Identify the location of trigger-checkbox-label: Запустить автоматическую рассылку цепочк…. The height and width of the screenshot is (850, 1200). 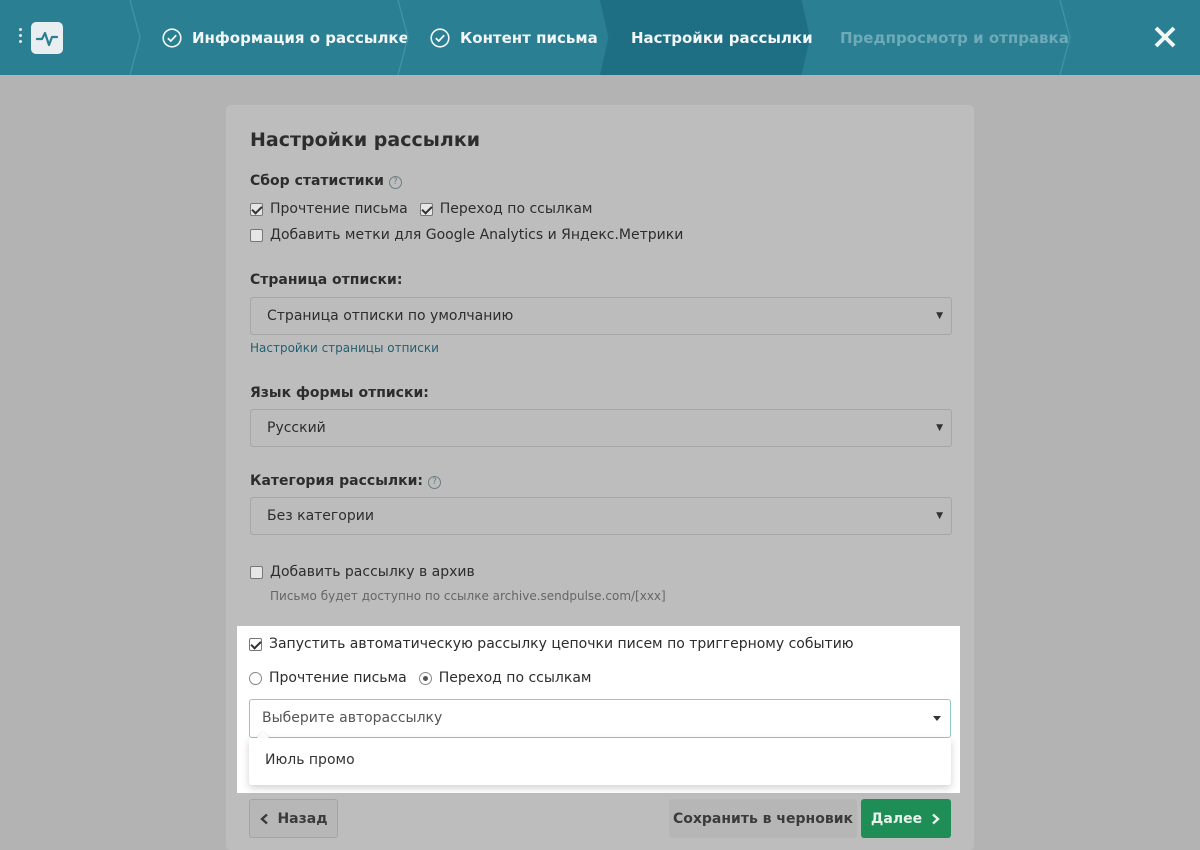
(561, 644).